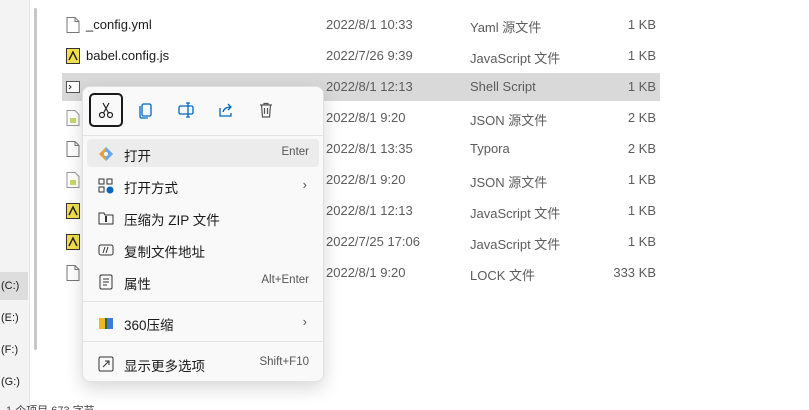 This screenshot has height=410, width=809. What do you see at coordinates (15, 205) in the screenshot?
I see `navigation-pane: (C:) (E:) (F:) (G:)` at bounding box center [15, 205].